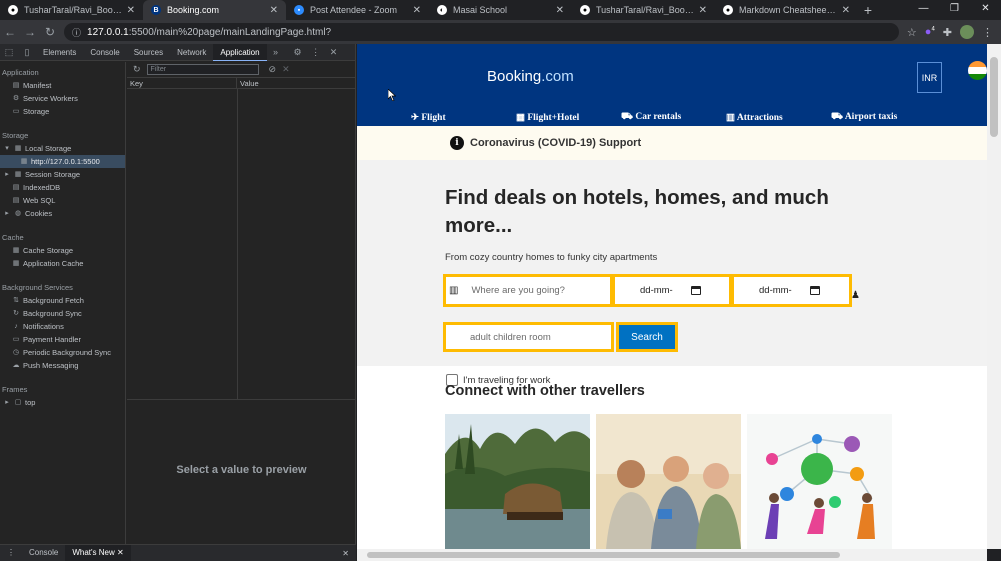  I want to click on forward-icon: →, so click(30, 32).